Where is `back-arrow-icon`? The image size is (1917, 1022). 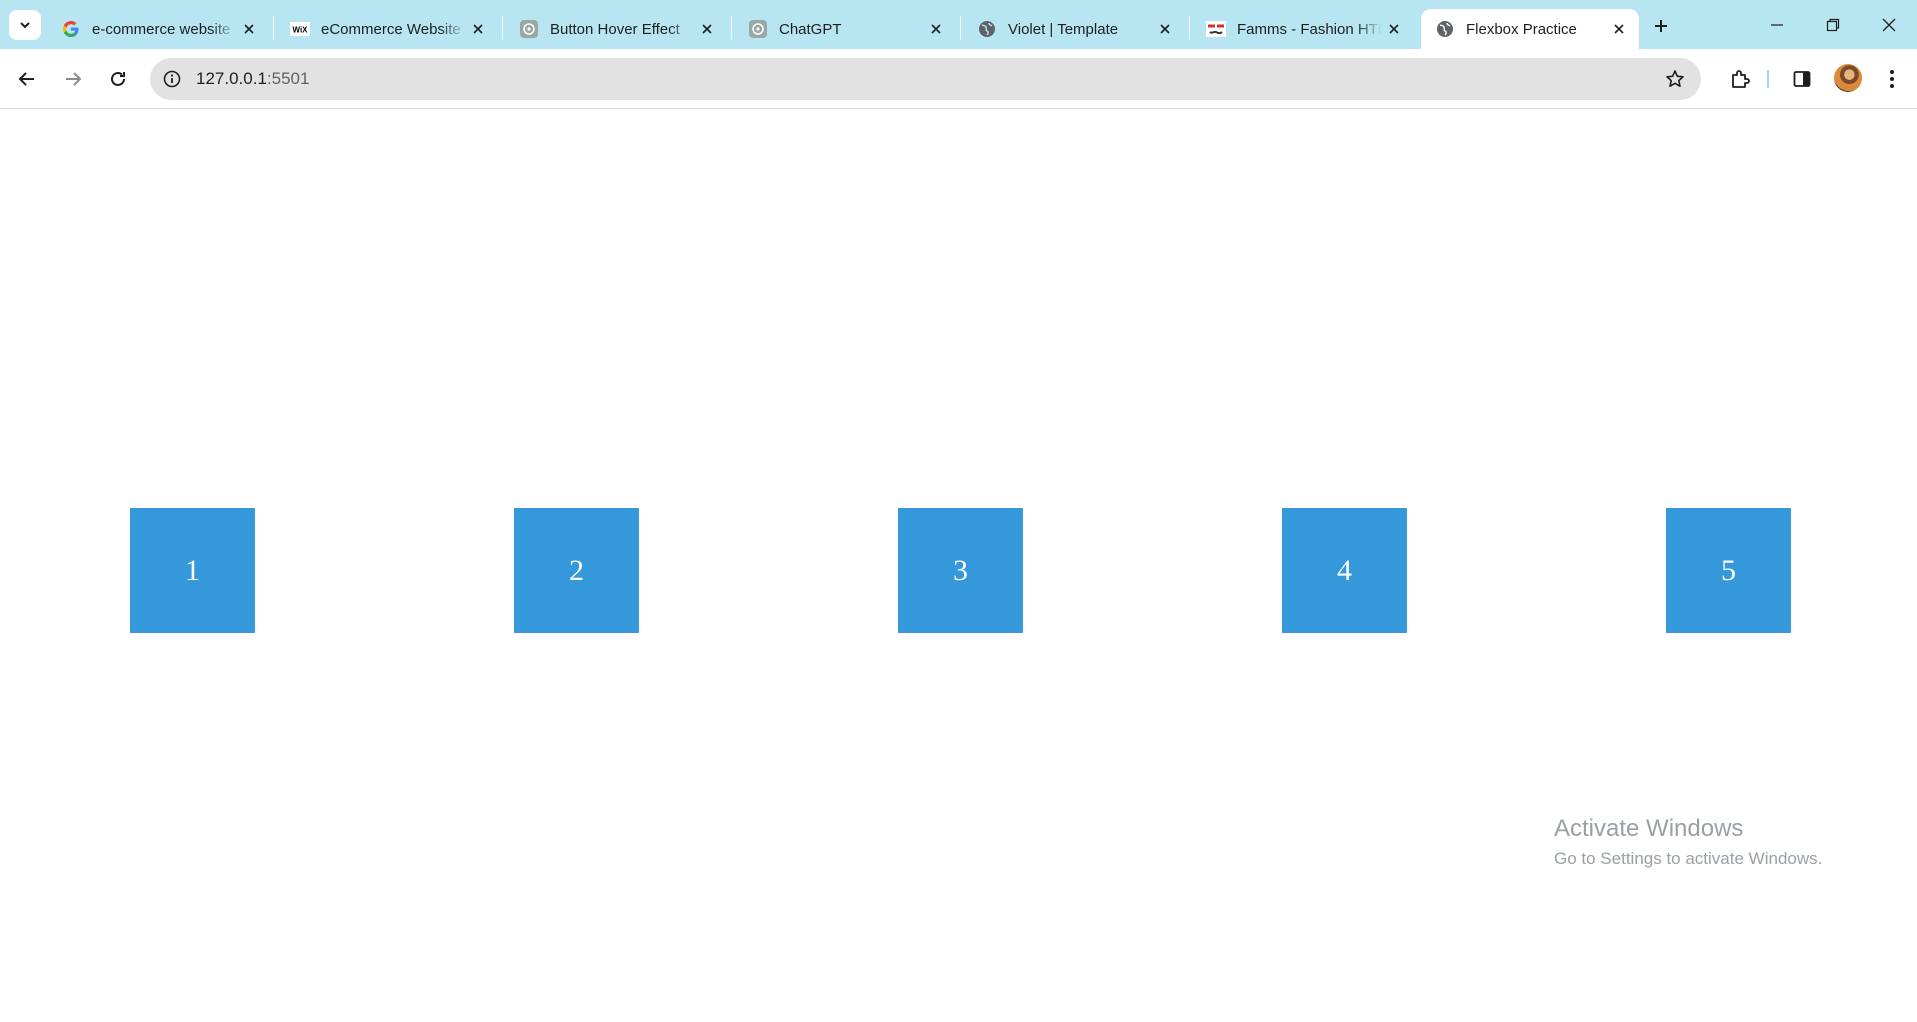
back-arrow-icon is located at coordinates (26, 79).